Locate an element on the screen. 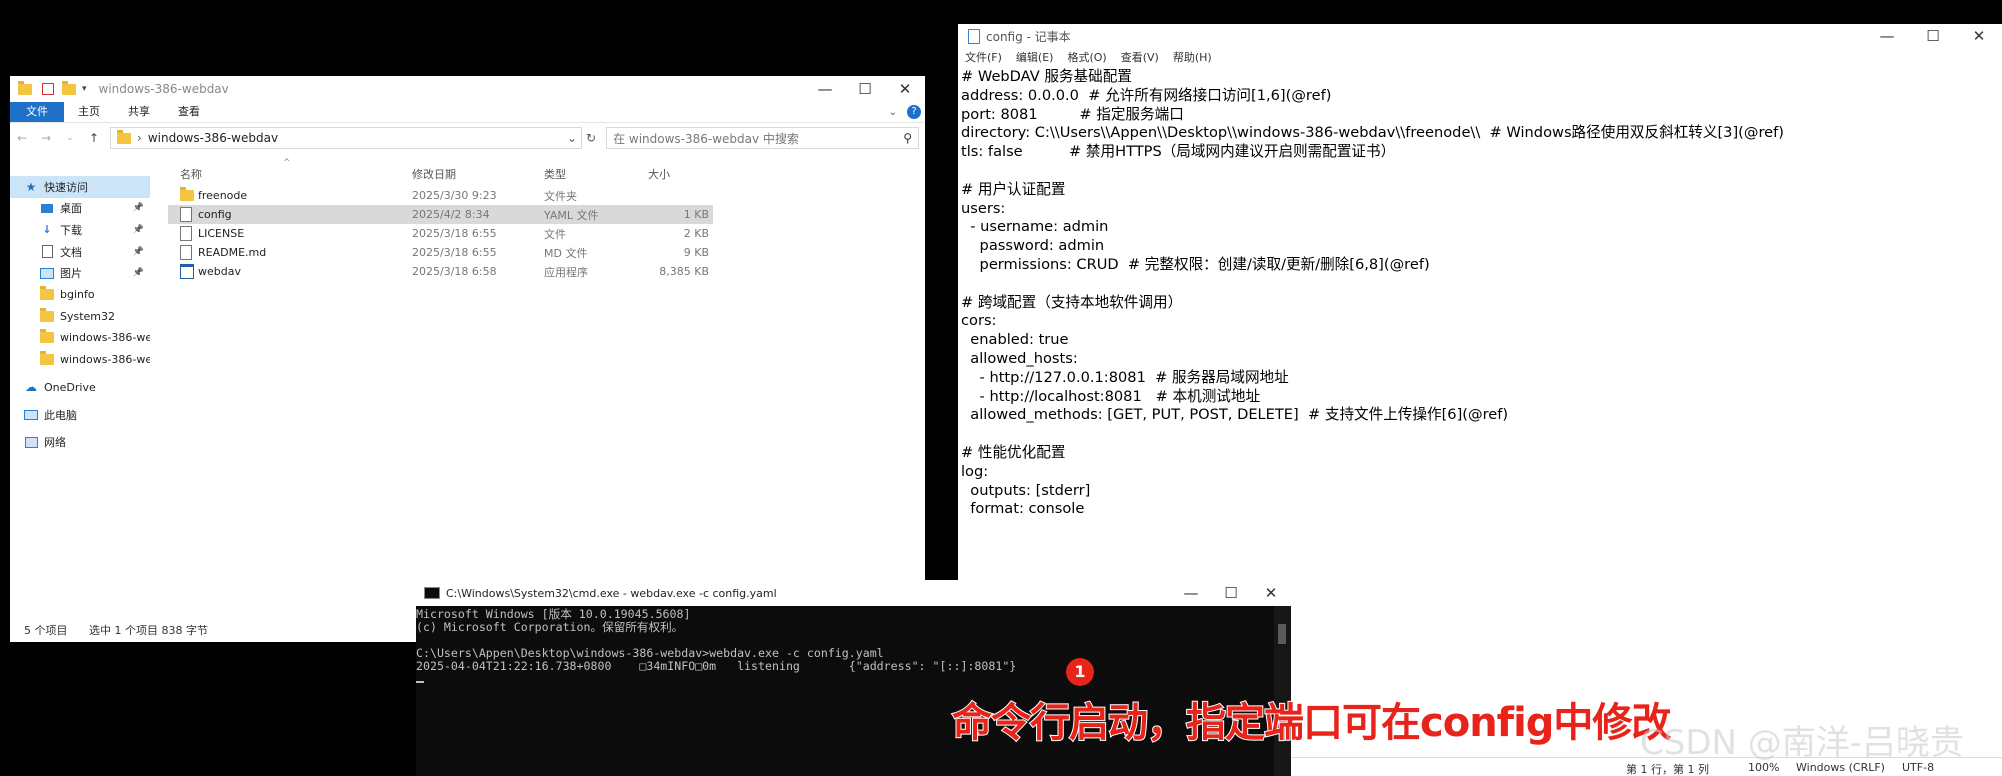  file-date: 2025/3/18 6:55 is located at coordinates (454, 233).